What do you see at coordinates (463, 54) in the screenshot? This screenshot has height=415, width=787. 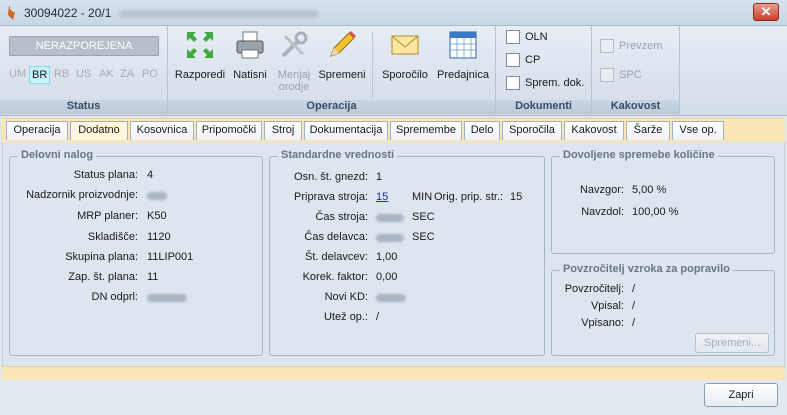 I see `predajnica-button: Predajnica` at bounding box center [463, 54].